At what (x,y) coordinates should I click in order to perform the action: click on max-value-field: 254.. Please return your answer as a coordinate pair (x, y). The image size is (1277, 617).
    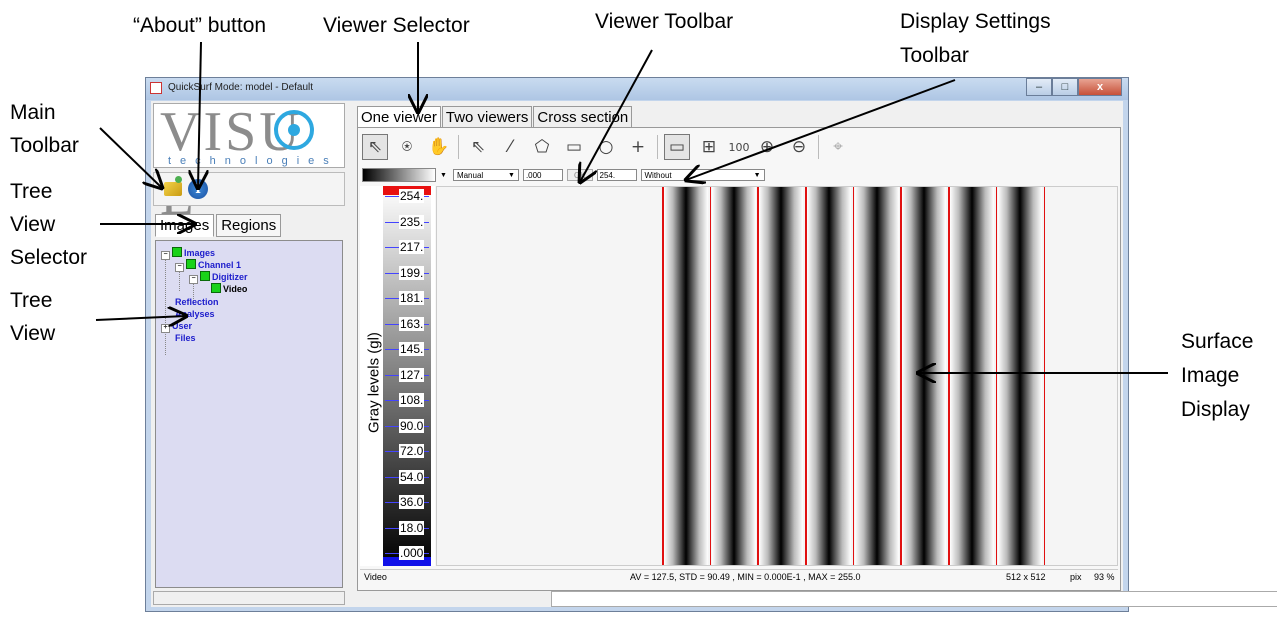
    Looking at the image, I should click on (616, 175).